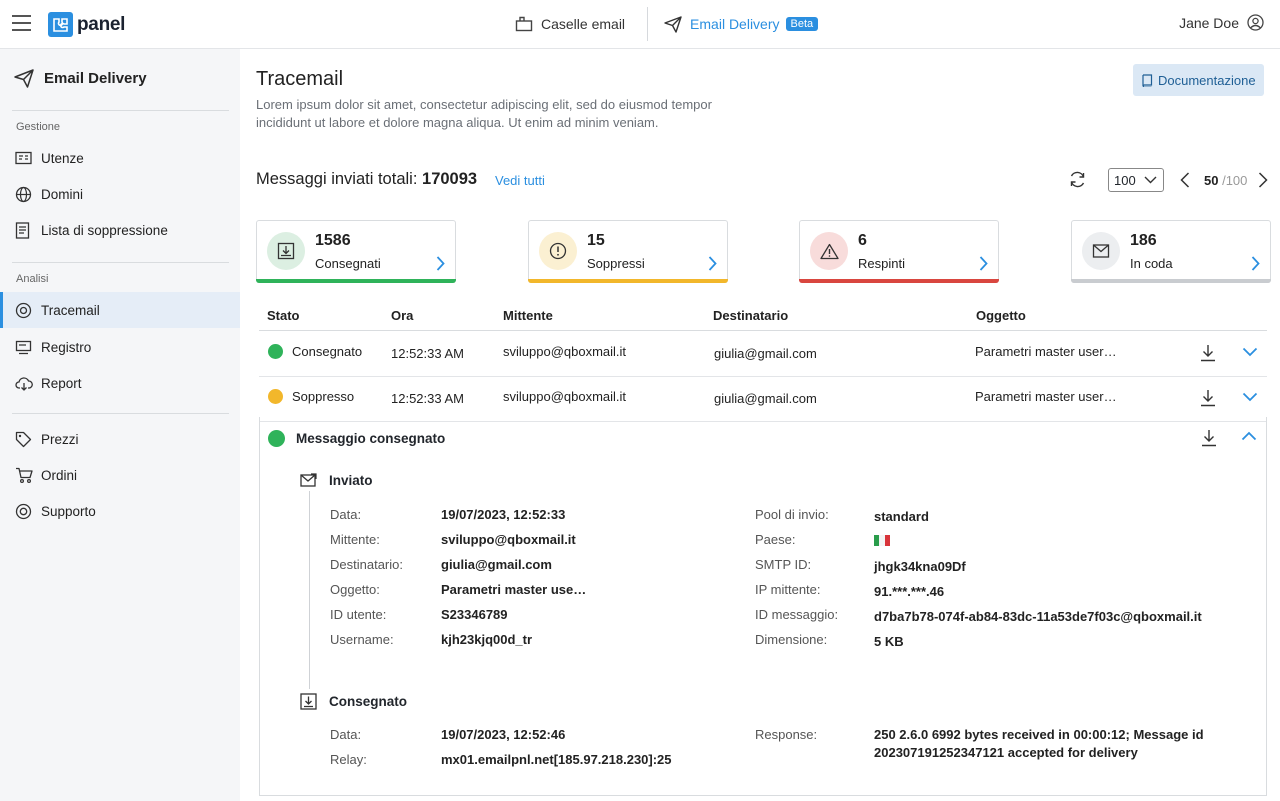 The height and width of the screenshot is (801, 1280). I want to click on sidebar-divider, so click(120, 110).